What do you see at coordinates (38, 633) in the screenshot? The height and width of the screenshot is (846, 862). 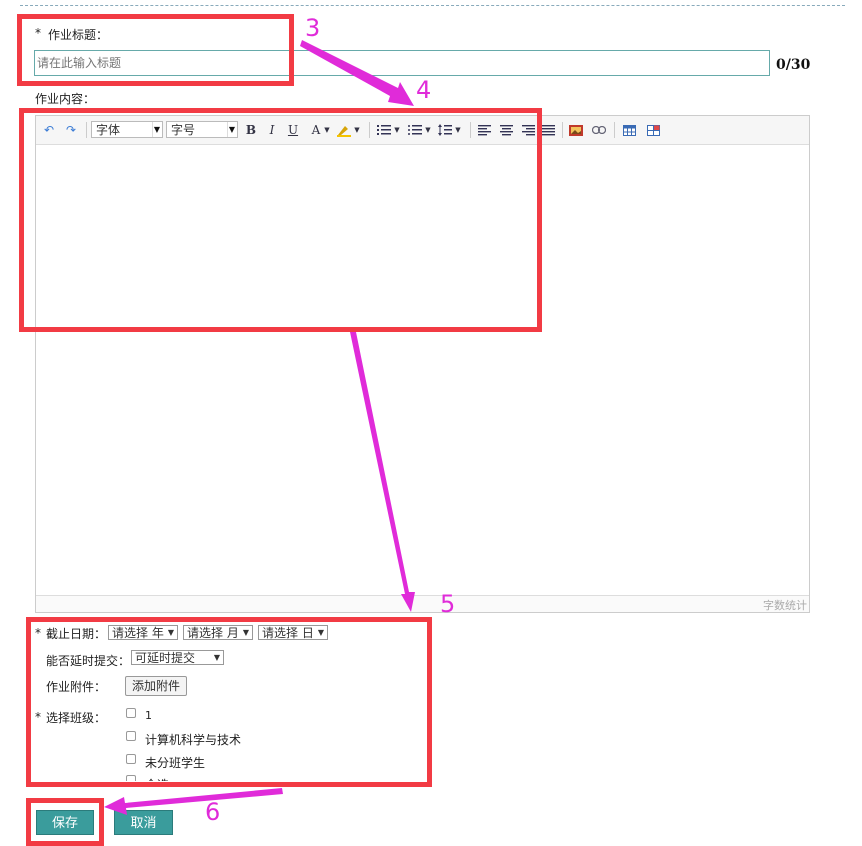 I see `required-mark-deadline: *` at bounding box center [38, 633].